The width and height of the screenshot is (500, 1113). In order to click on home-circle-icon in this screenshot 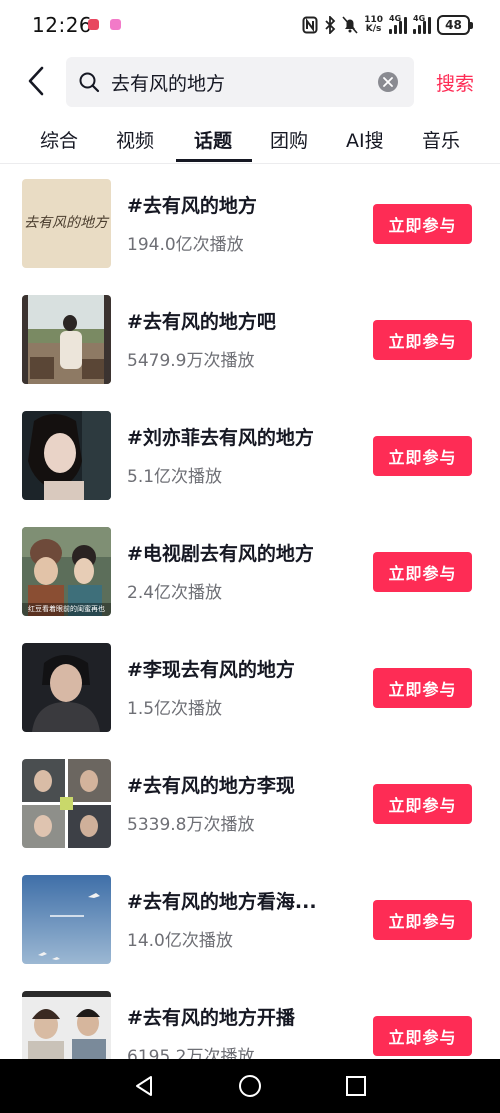, I will do `click(250, 1086)`.